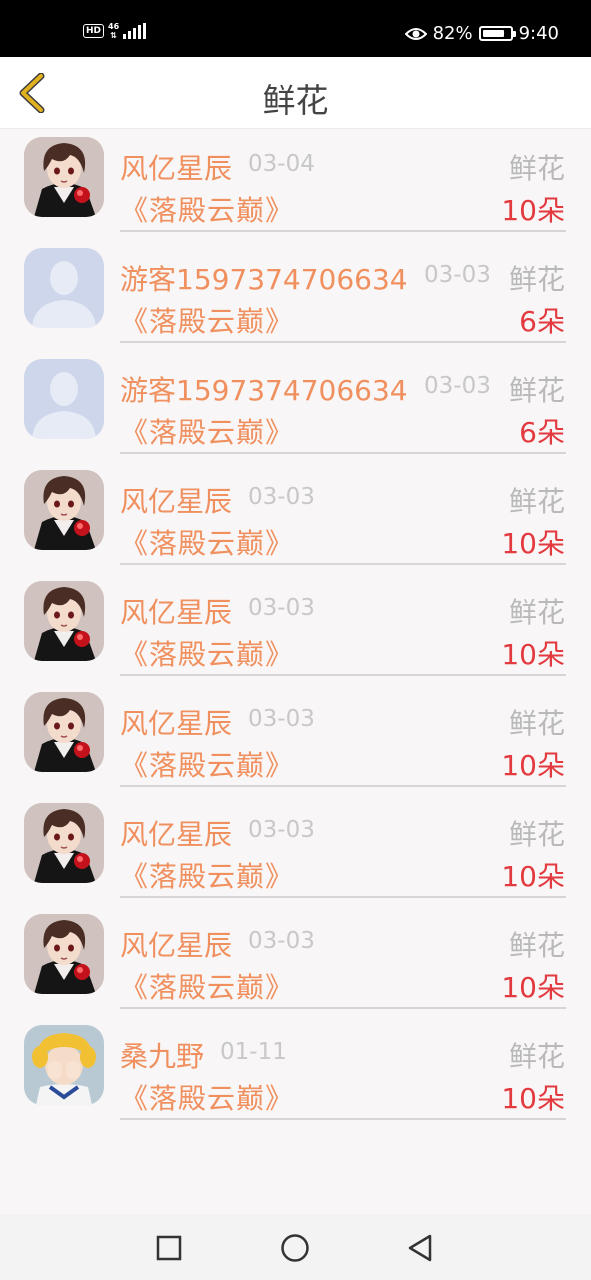 This screenshot has width=591, height=1280. What do you see at coordinates (538, 33) in the screenshot?
I see `clock: 9:40` at bounding box center [538, 33].